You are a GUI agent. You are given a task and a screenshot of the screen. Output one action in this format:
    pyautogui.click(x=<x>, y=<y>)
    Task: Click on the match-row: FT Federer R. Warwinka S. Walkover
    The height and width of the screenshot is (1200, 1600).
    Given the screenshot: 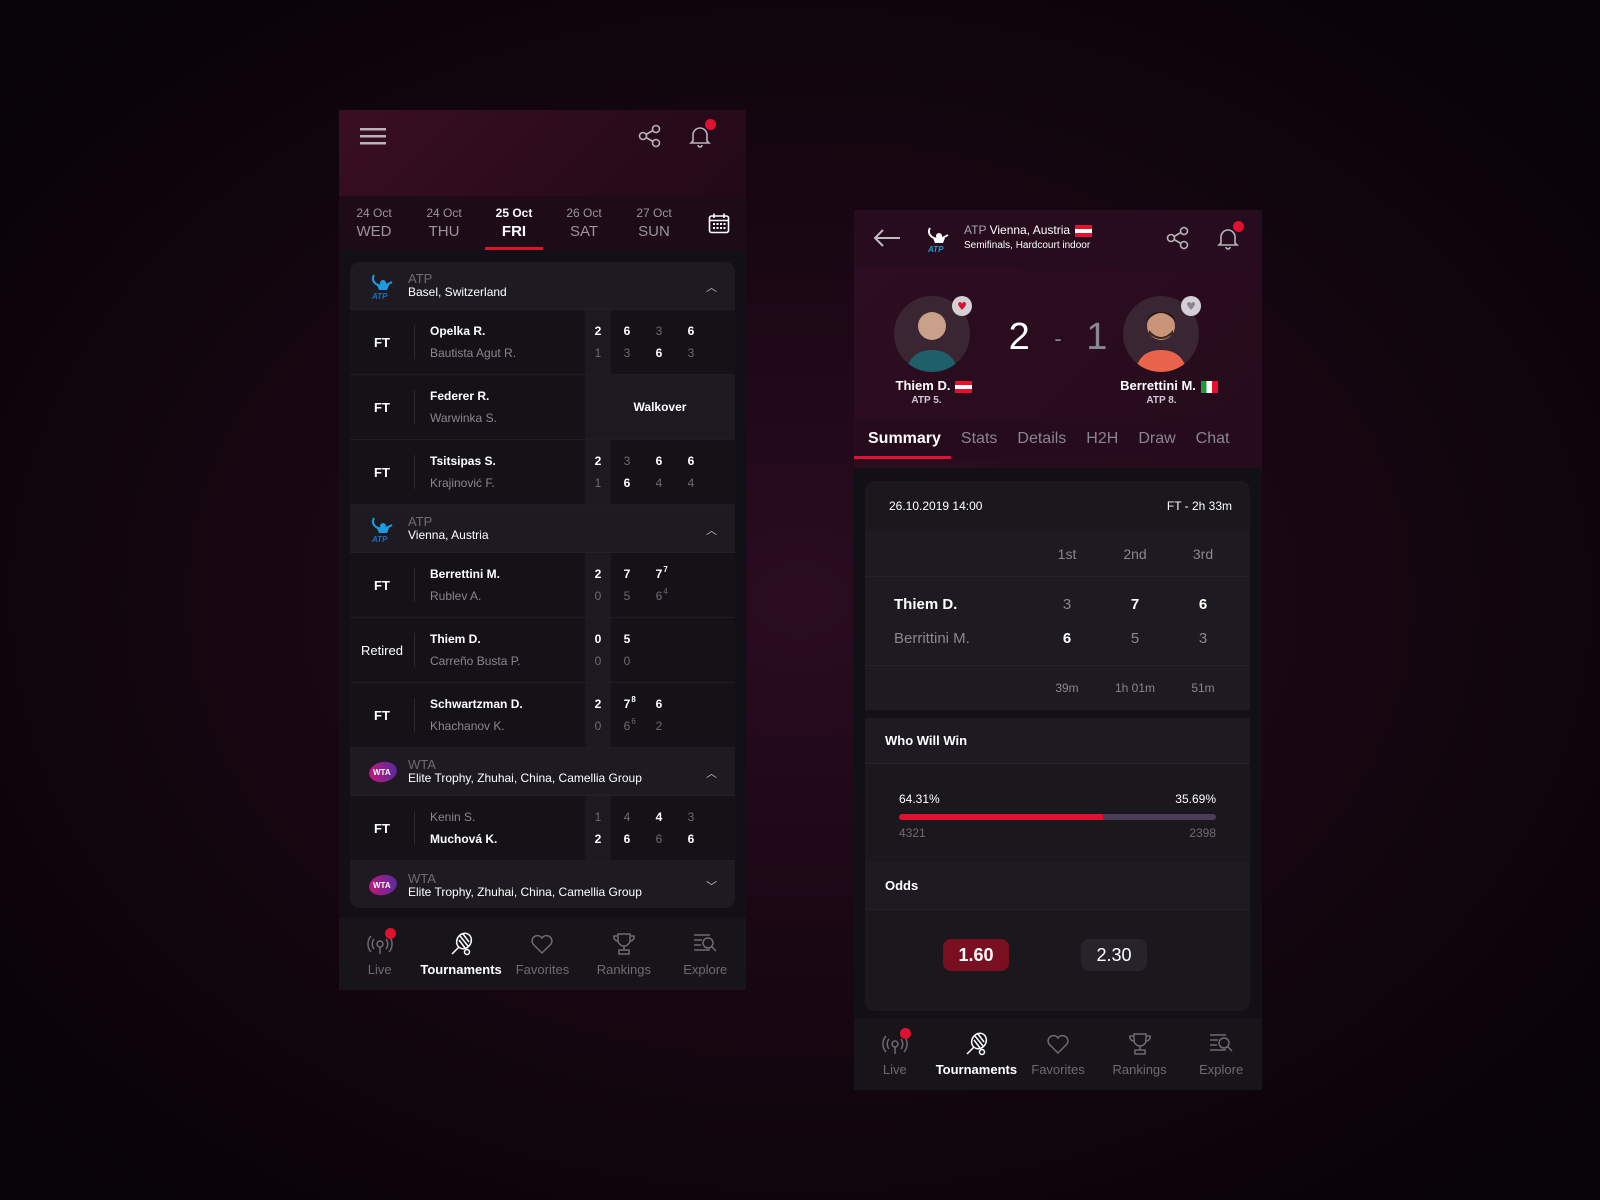 What is the action you would take?
    pyautogui.click(x=542, y=407)
    